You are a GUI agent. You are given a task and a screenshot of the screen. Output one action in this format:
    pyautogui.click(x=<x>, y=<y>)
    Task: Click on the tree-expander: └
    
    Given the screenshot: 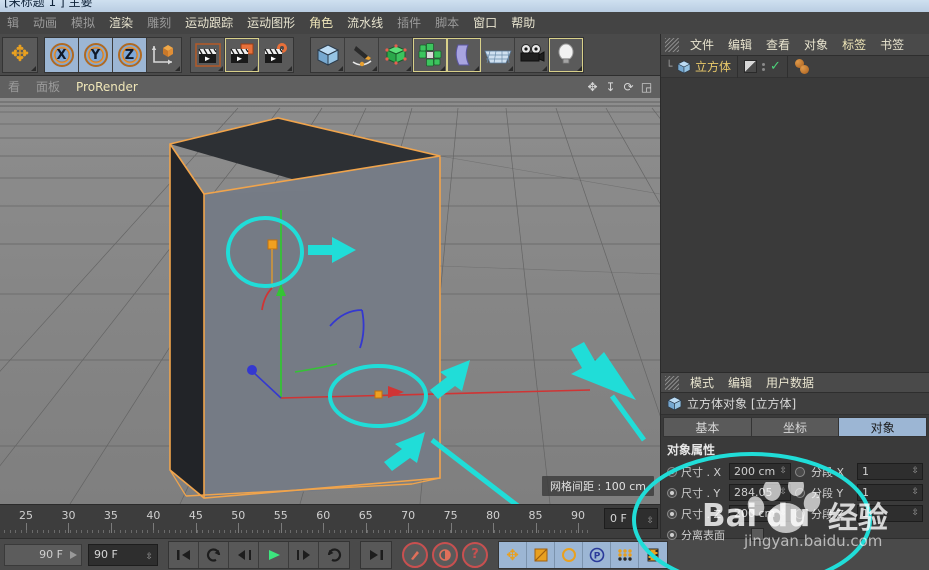 What is the action you would take?
    pyautogui.click(x=669, y=66)
    